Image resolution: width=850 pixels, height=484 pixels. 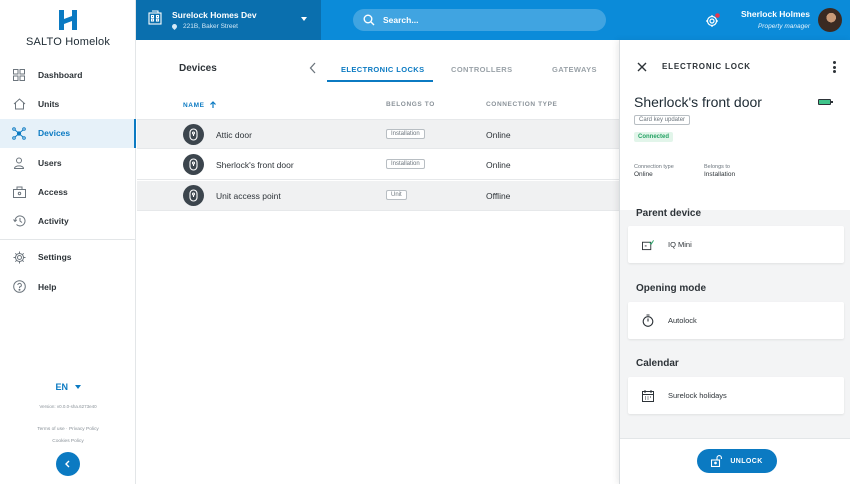 What do you see at coordinates (669, 213) in the screenshot?
I see `parent-device-heading: Parent device` at bounding box center [669, 213].